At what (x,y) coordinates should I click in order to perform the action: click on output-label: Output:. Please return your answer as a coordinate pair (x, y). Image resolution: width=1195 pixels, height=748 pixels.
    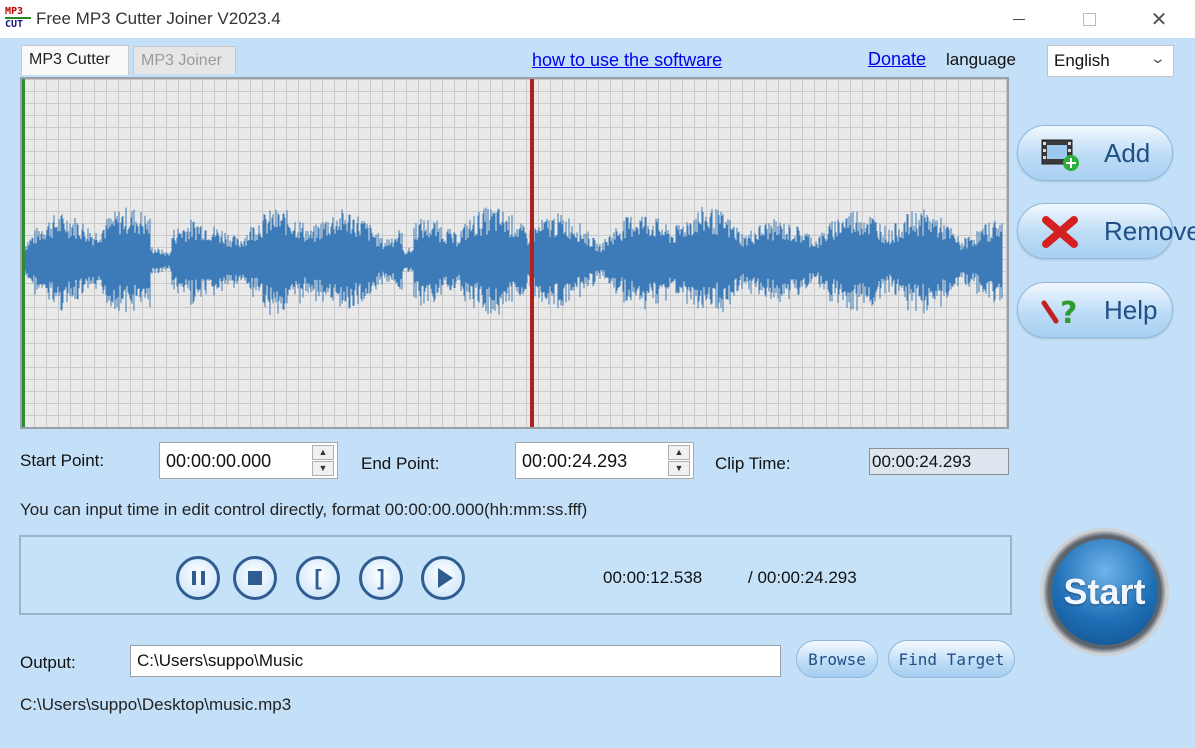
    Looking at the image, I should click on (48, 662).